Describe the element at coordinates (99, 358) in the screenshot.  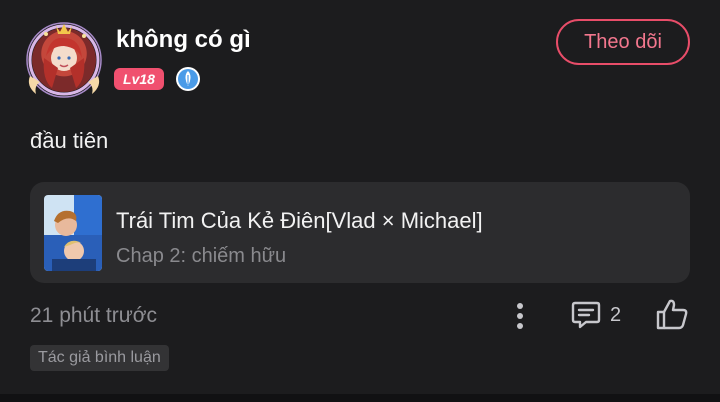
I see `author-comment-tag: Tác giả bình luận` at that location.